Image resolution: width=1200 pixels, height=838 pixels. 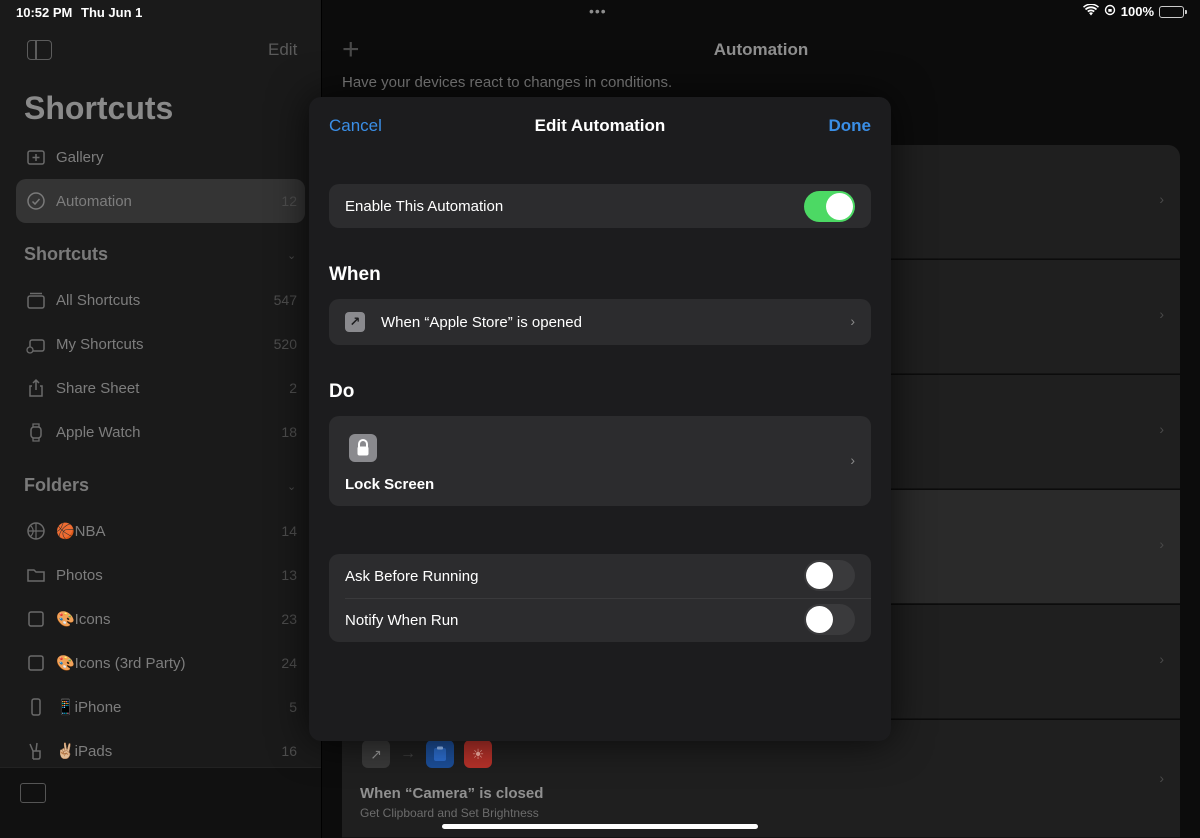 I want to click on card-title: When “Camera” is closed, so click(x=452, y=793).